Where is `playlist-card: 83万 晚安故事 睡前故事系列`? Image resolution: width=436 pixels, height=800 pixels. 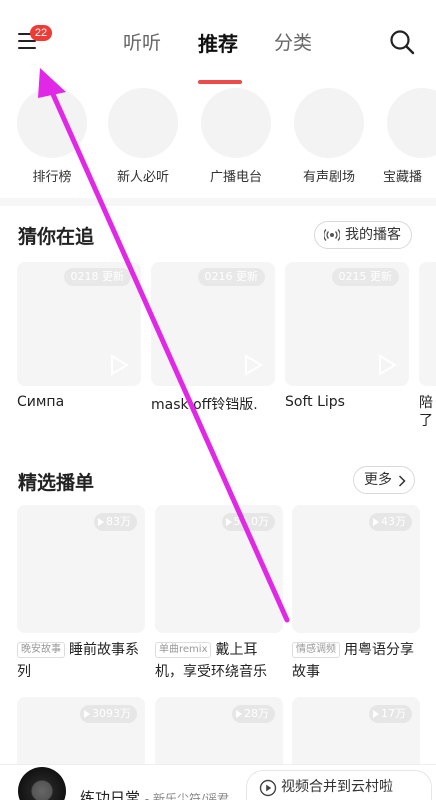 playlist-card: 83万 晚安故事 睡前故事系列 is located at coordinates (81, 594).